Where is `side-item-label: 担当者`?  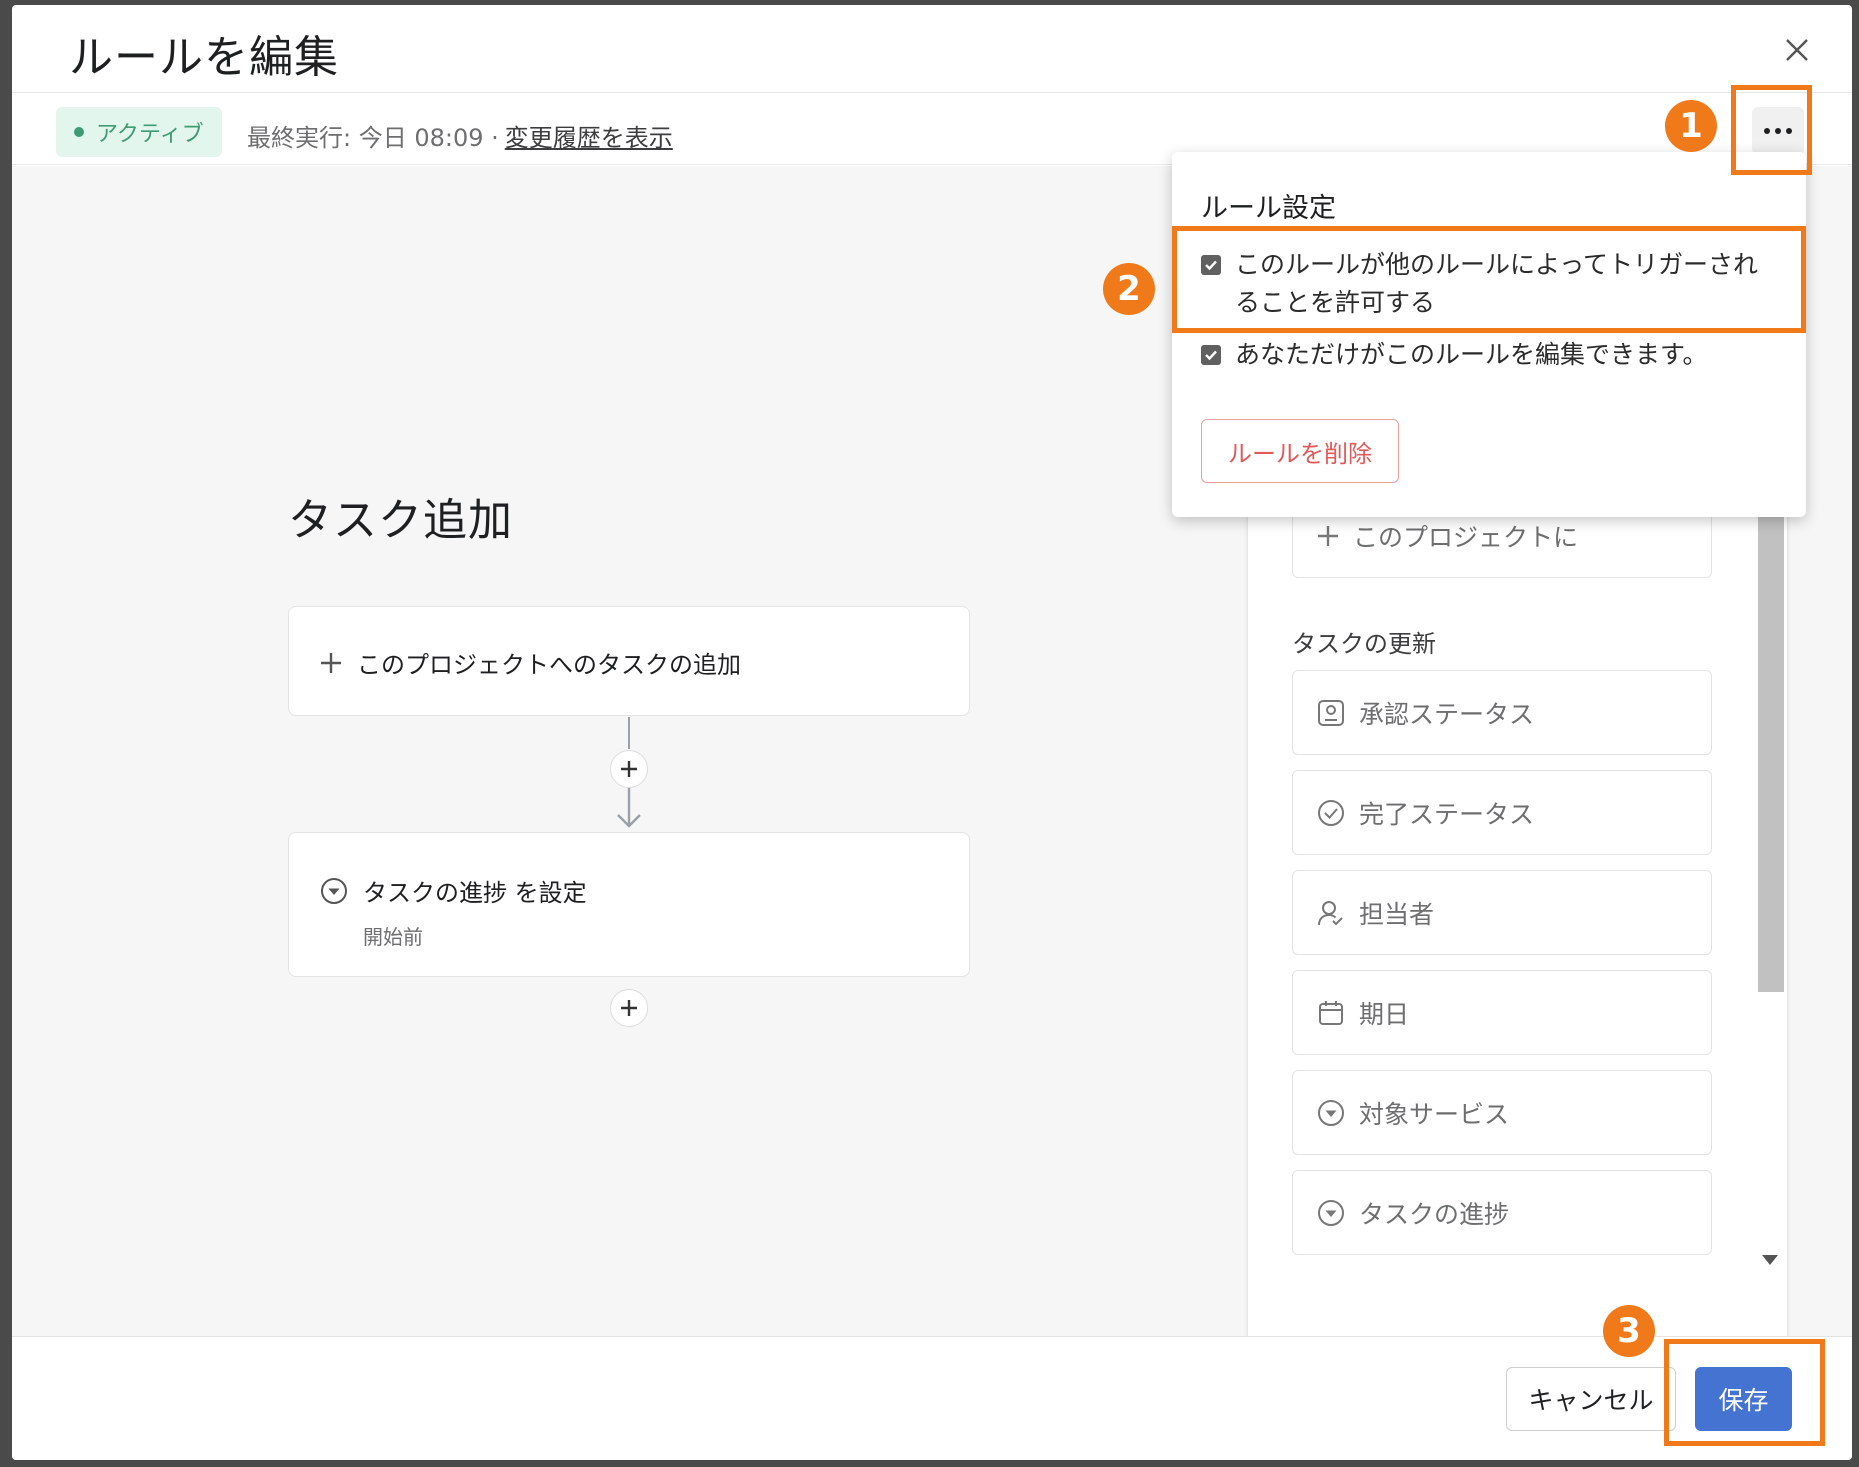 side-item-label: 担当者 is located at coordinates (1397, 914).